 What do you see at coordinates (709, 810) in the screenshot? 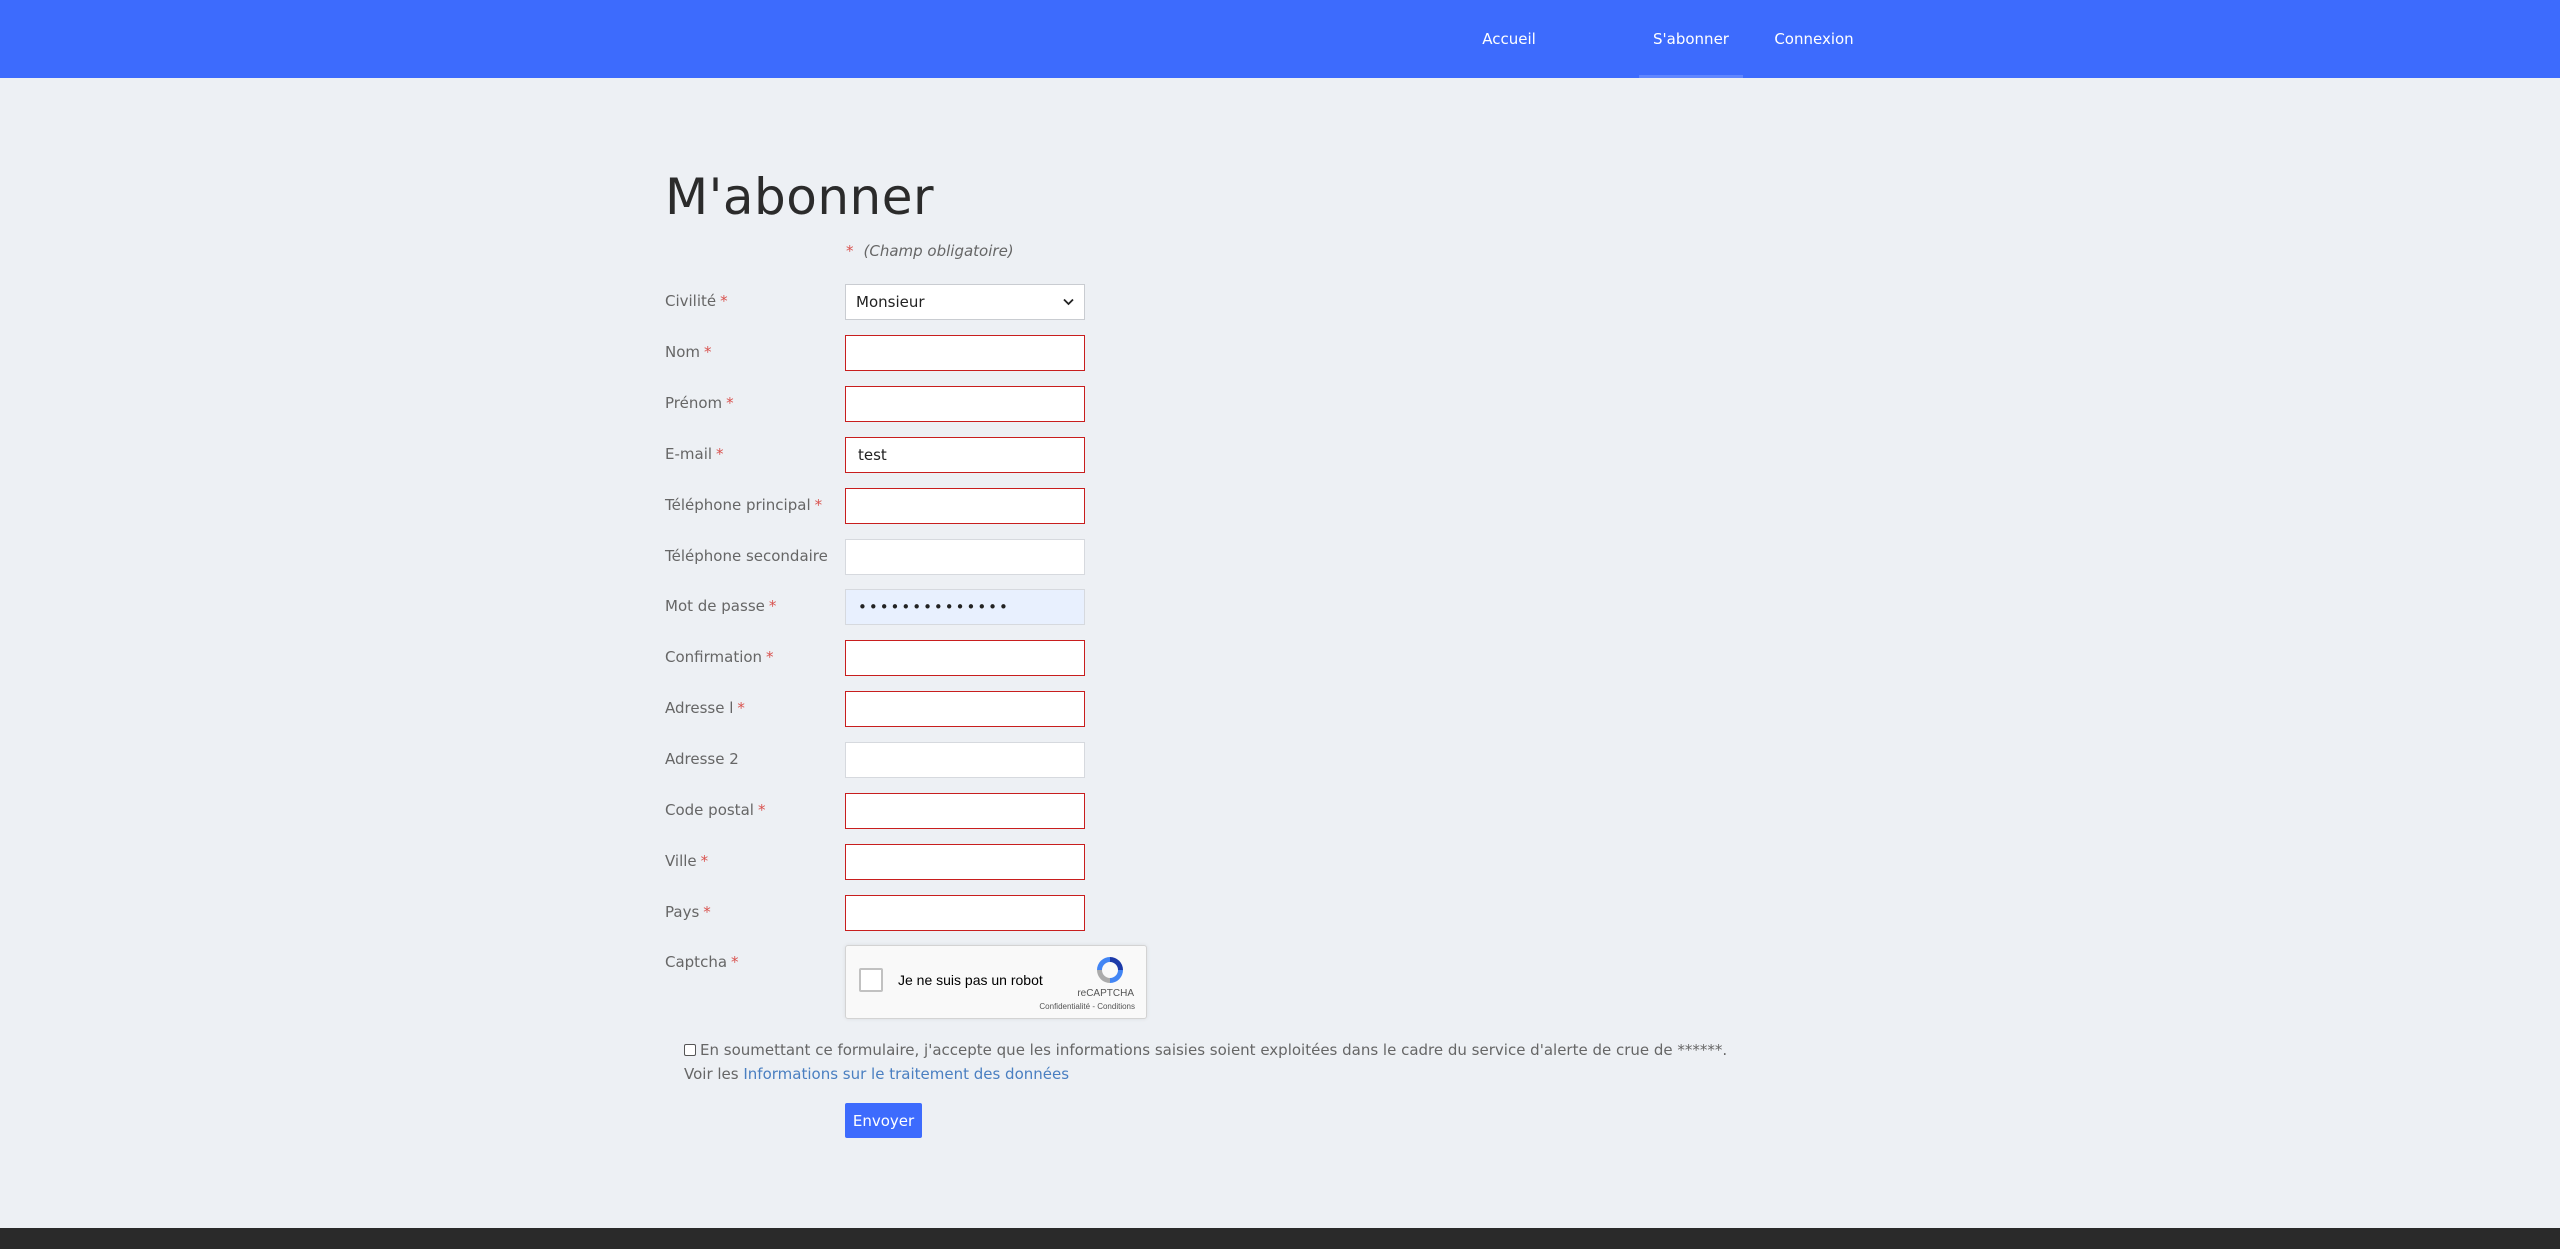
I see `cp-label-text: Code postal` at bounding box center [709, 810].